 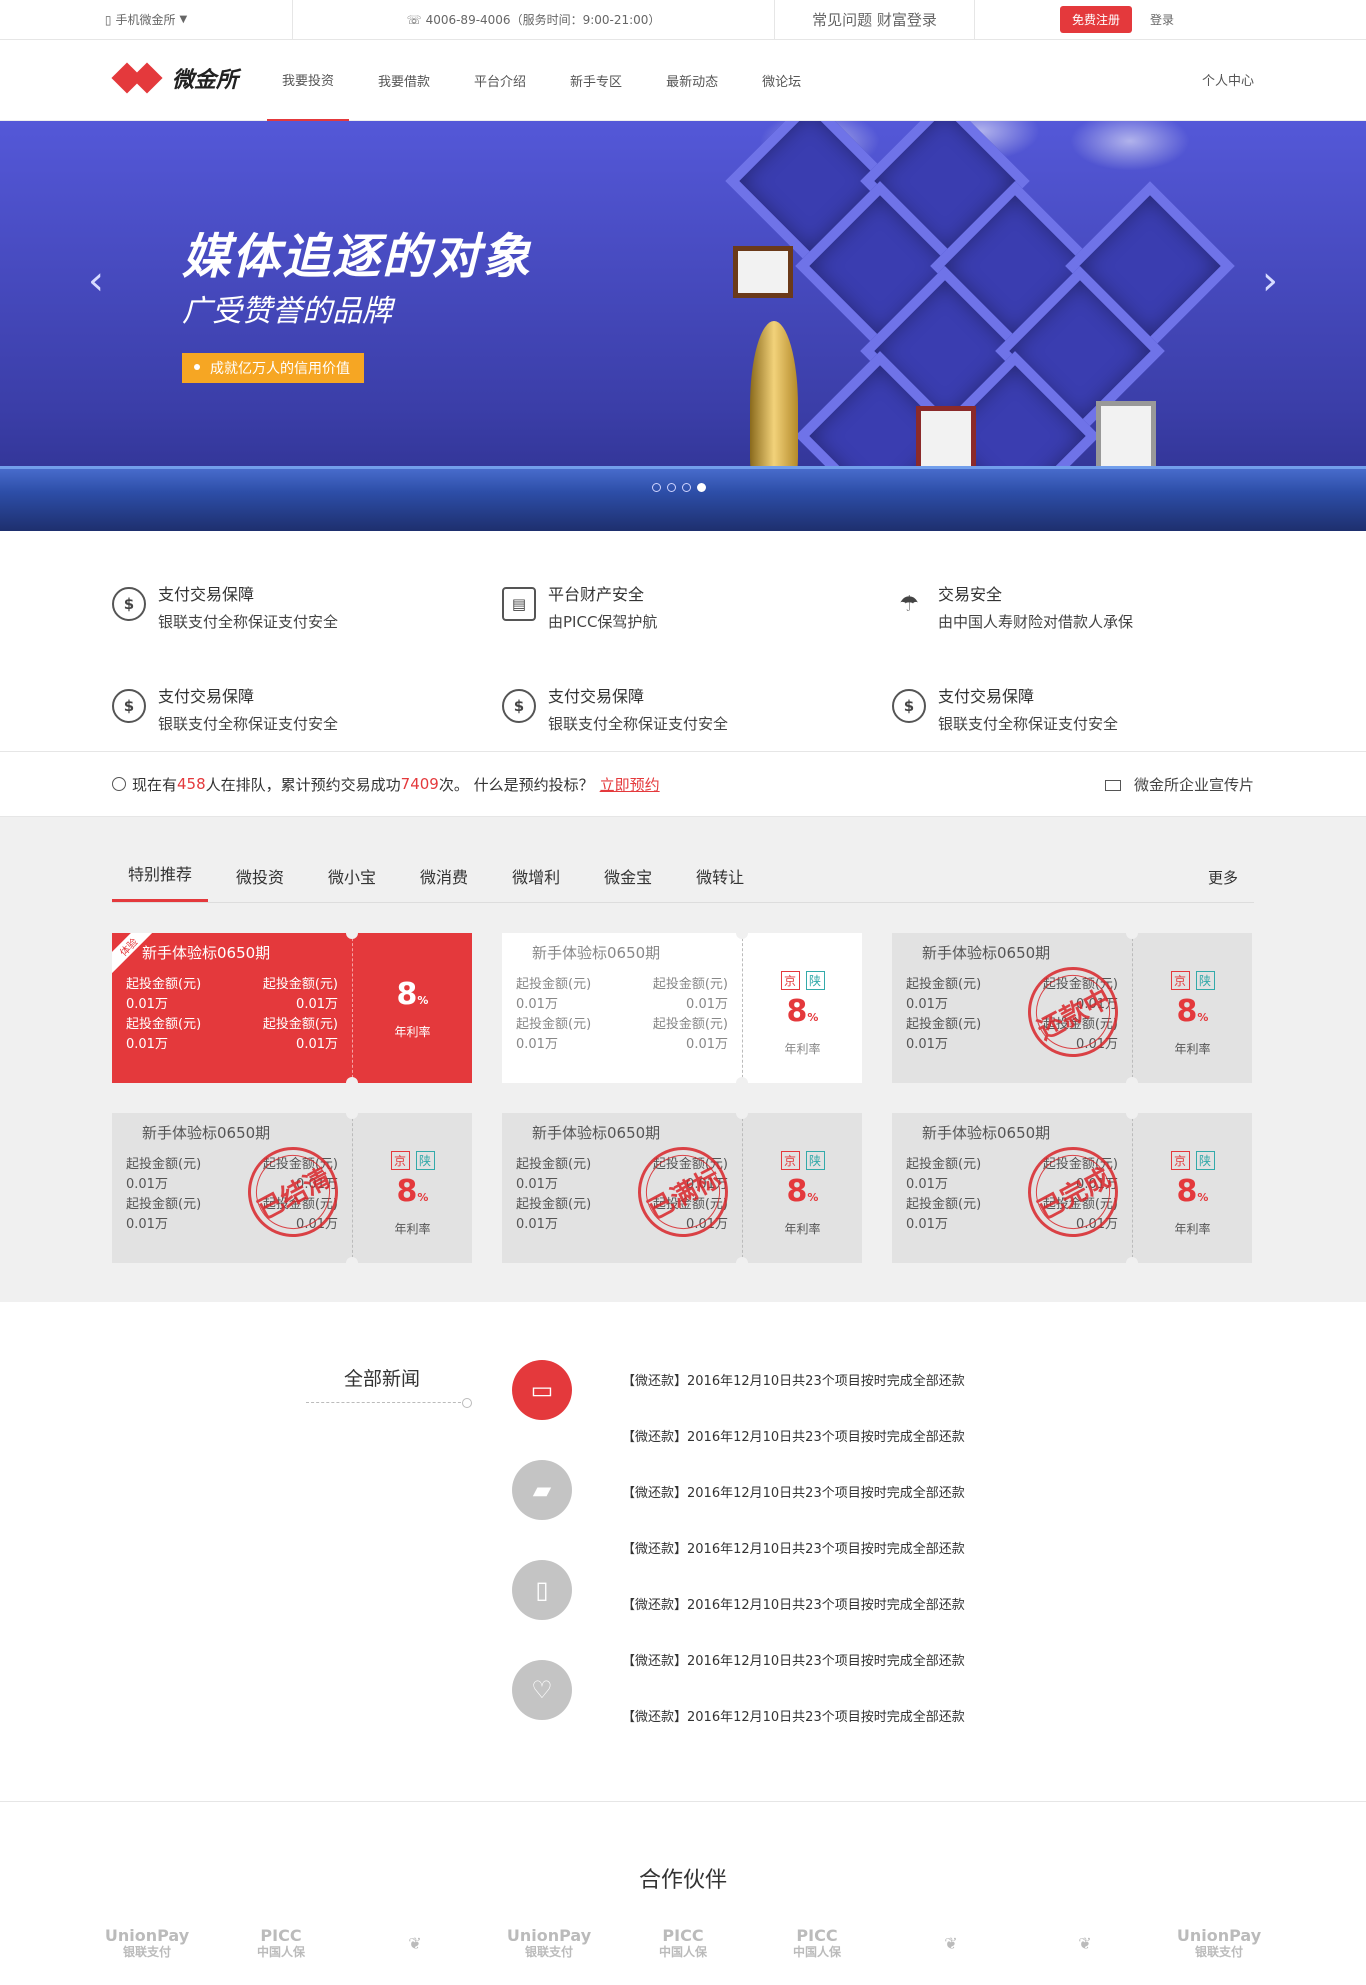 I want to click on inbox-icon: ▭, so click(x=542, y=1390).